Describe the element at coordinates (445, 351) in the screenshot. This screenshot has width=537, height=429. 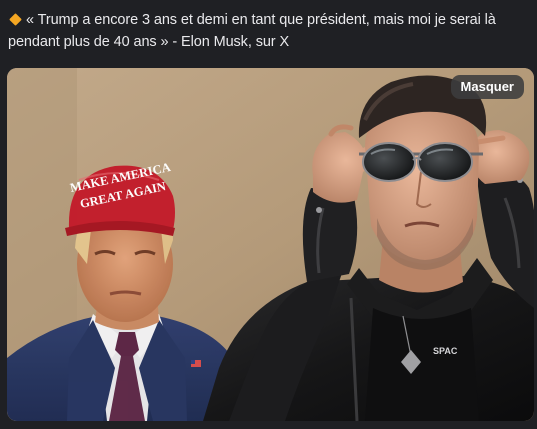
I see `shirt-logo-text: SPAC` at that location.